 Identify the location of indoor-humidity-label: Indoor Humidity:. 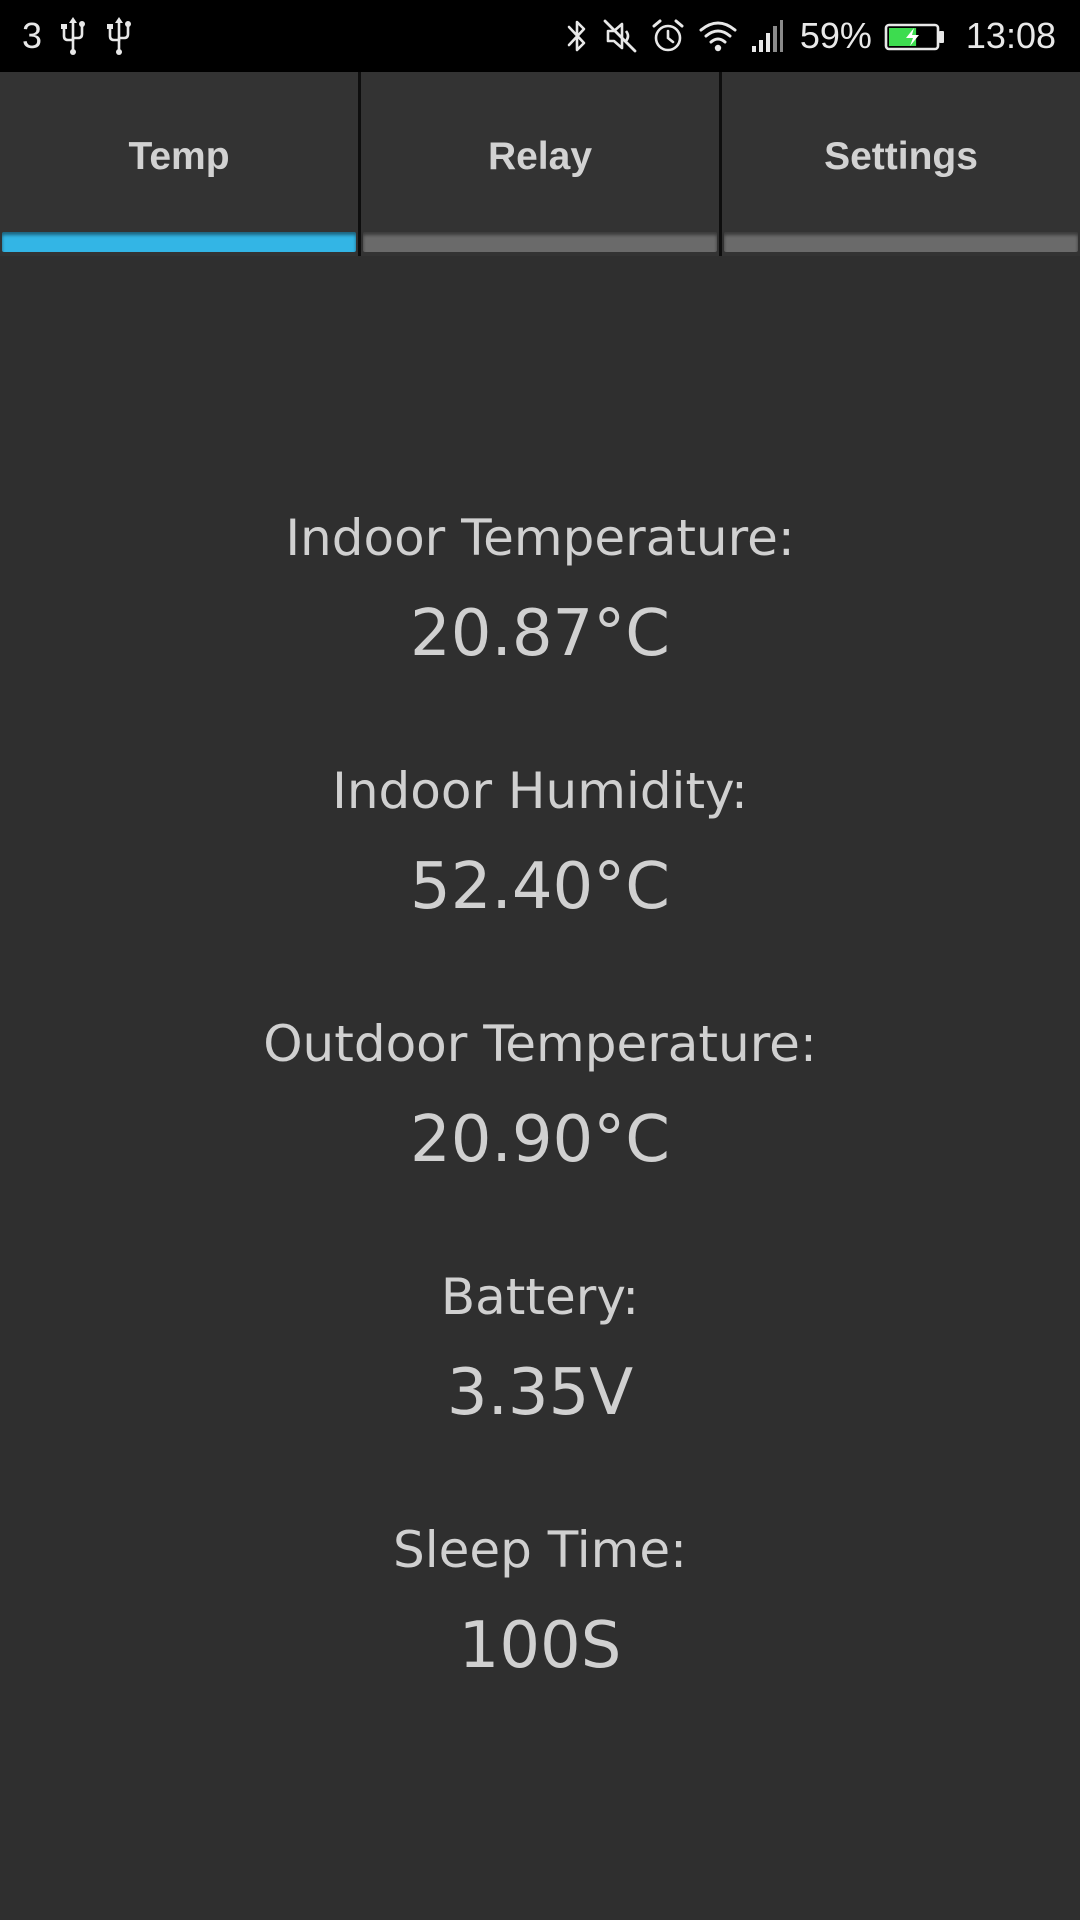
(540, 791).